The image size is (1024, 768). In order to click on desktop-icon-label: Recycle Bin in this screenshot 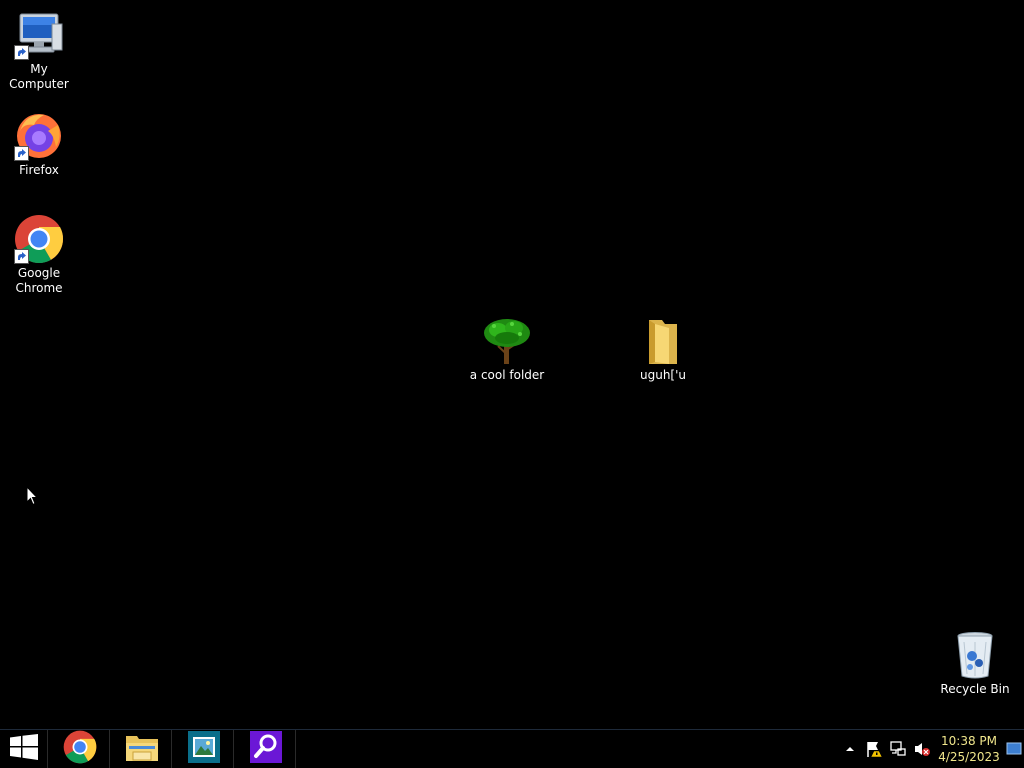, I will do `click(975, 689)`.